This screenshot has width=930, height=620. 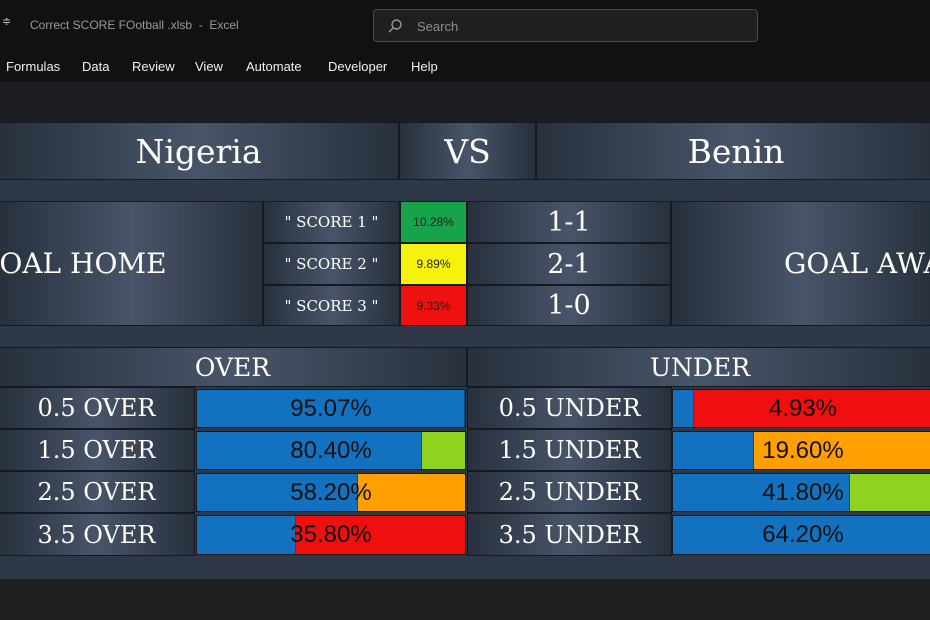 I want to click on over-row-3-label: 2.5 OVER, so click(x=96, y=492).